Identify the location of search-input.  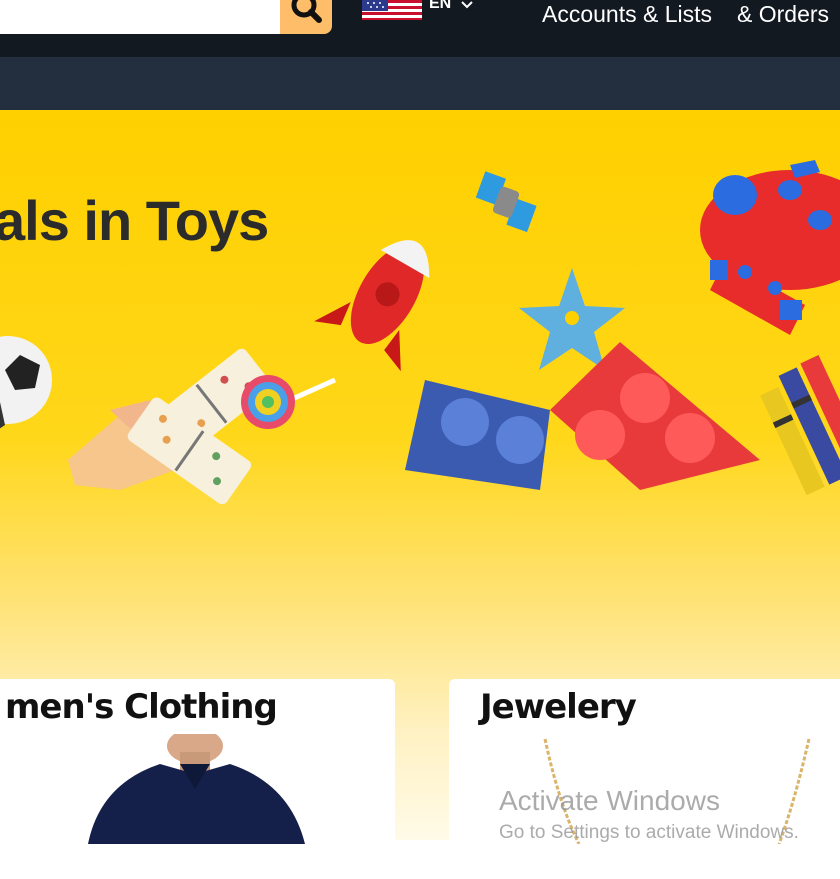
(145, 17).